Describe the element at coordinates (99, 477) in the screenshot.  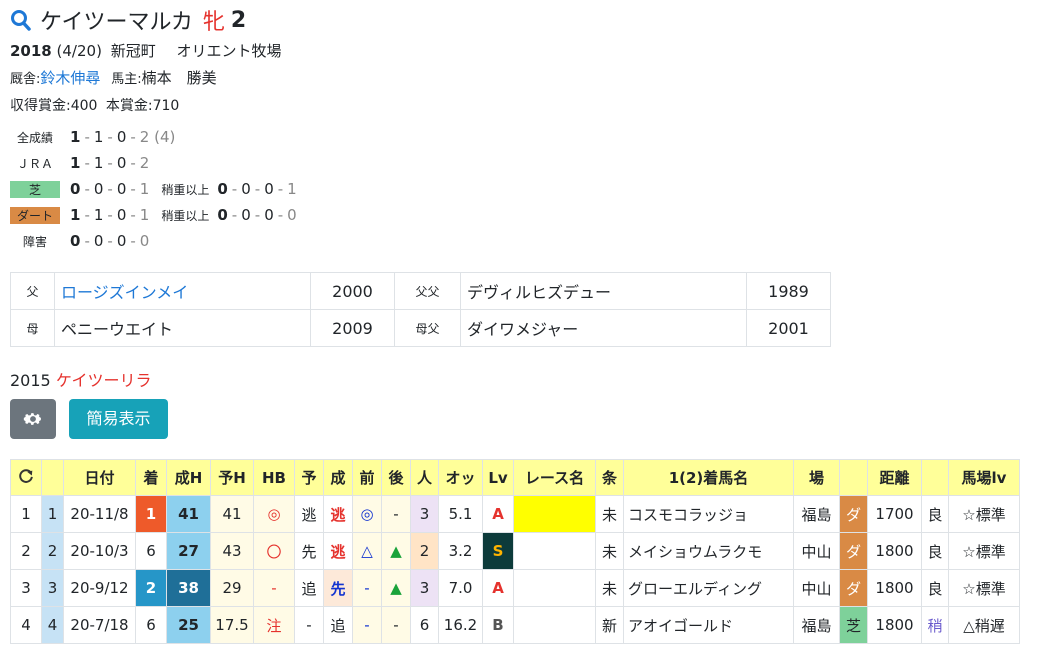
I see `col-date: 日付` at that location.